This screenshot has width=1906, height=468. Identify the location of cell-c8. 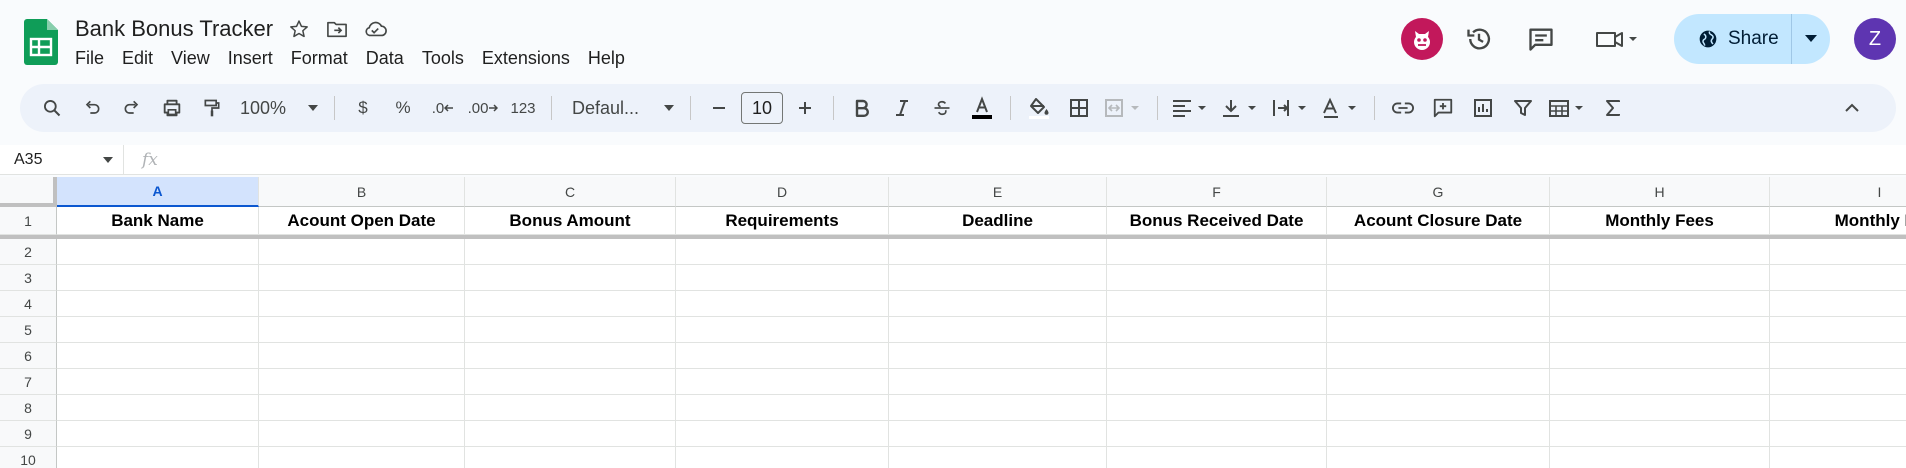
(570, 408).